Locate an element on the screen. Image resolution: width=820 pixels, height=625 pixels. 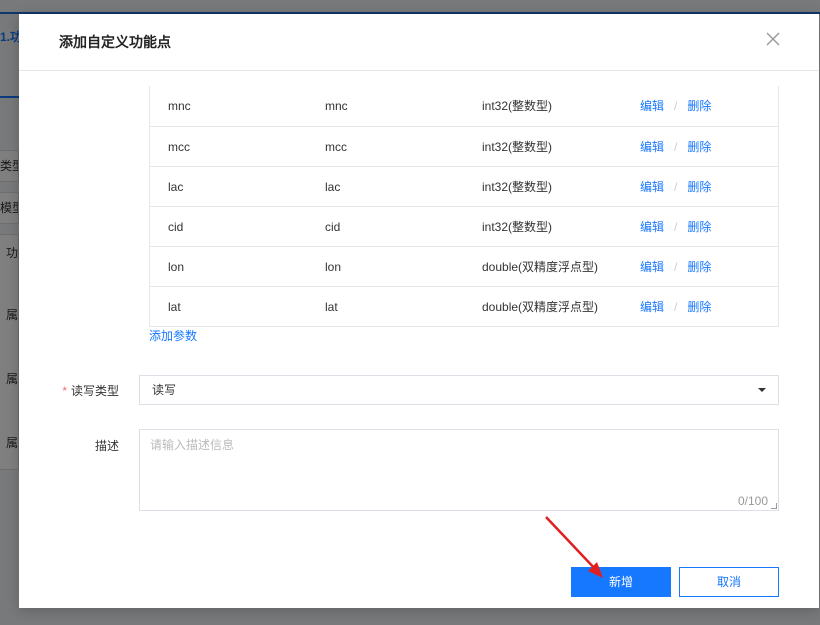
param-identifier: mcc is located at coordinates (336, 147).